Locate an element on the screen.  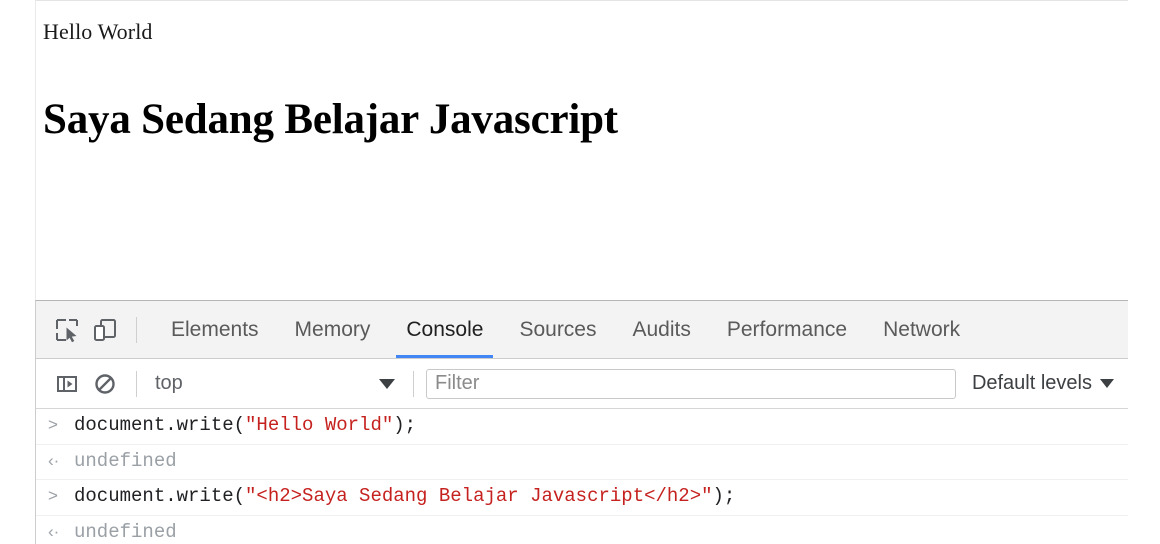
log-levels-select: Default levels is located at coordinates (1043, 383).